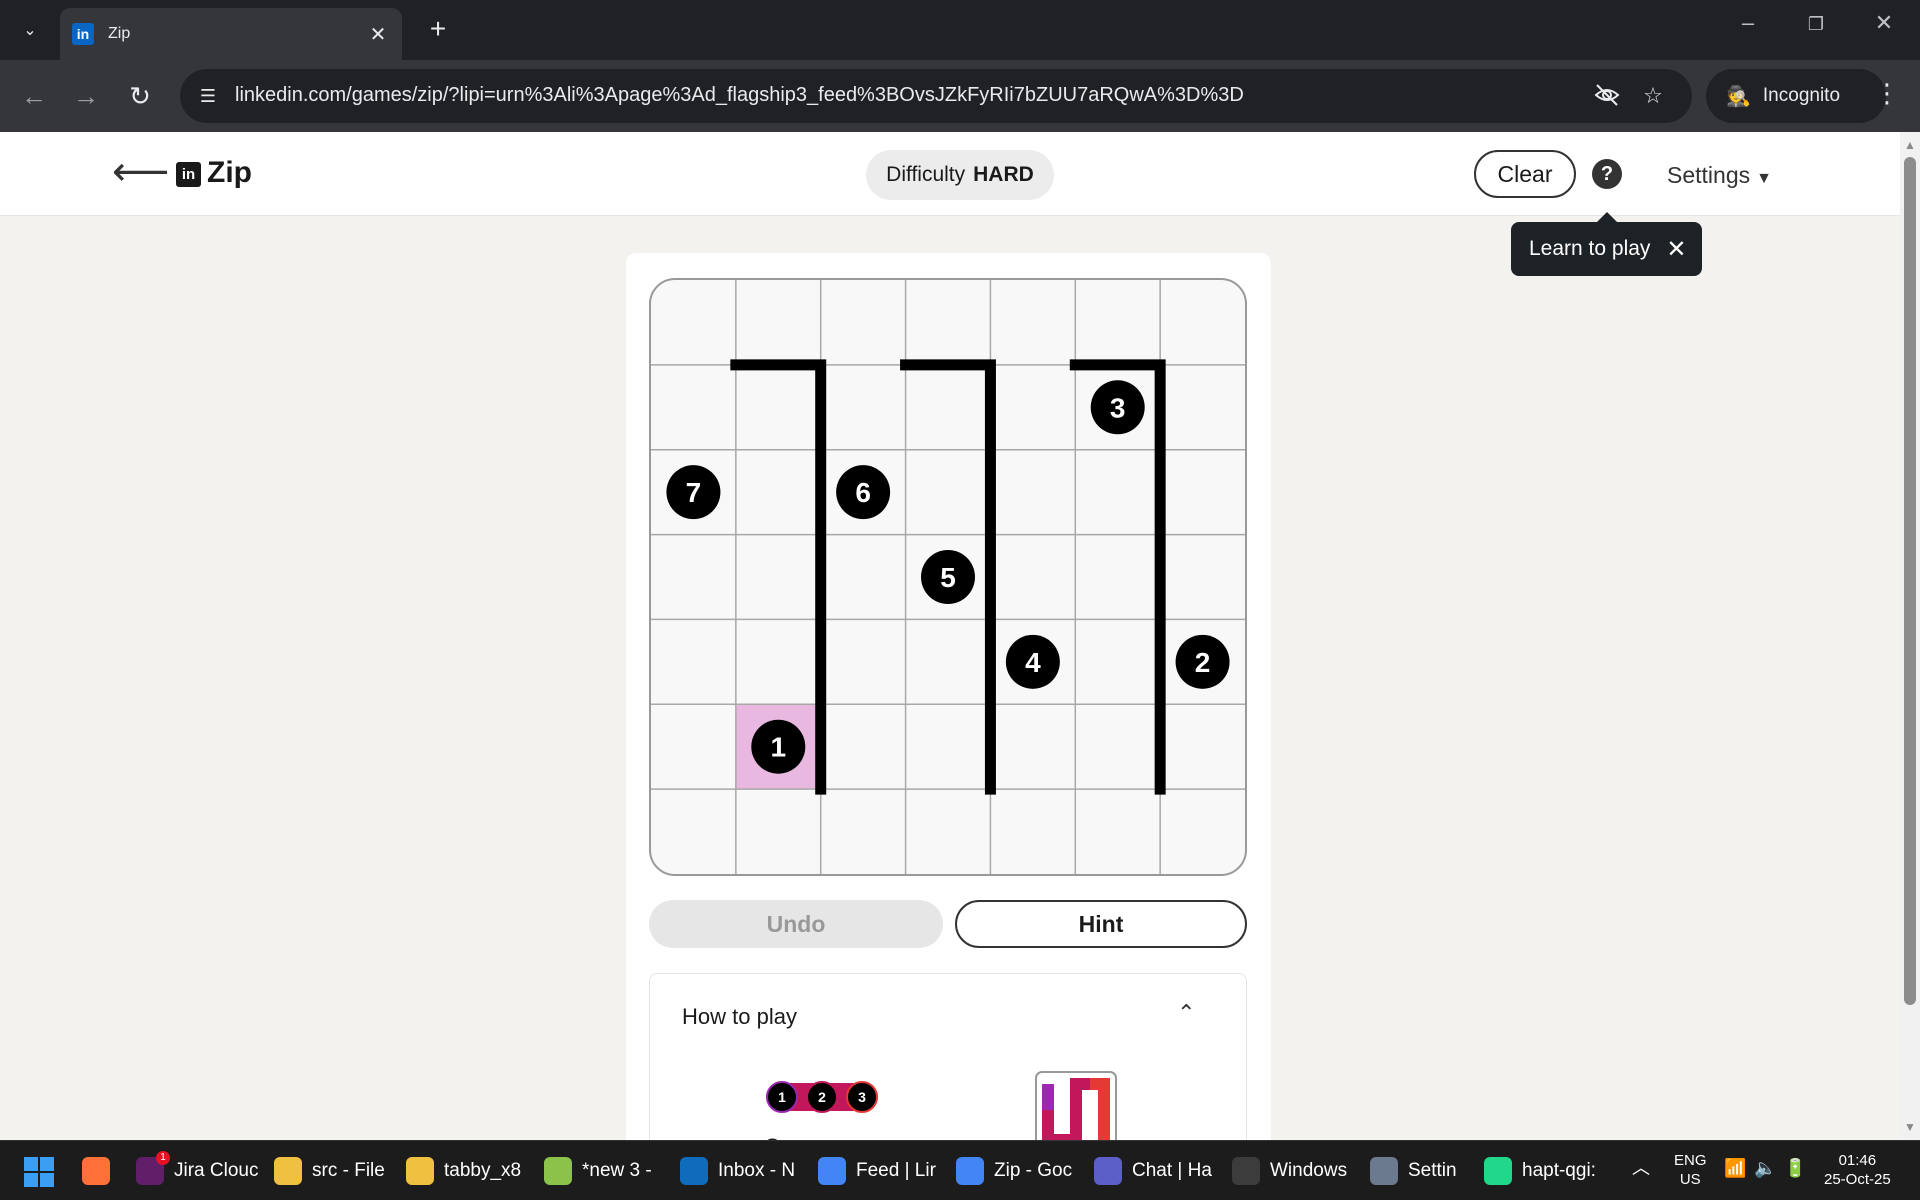 The image size is (1920, 1200). I want to click on linkedin-favicon-icon: in, so click(83, 34).